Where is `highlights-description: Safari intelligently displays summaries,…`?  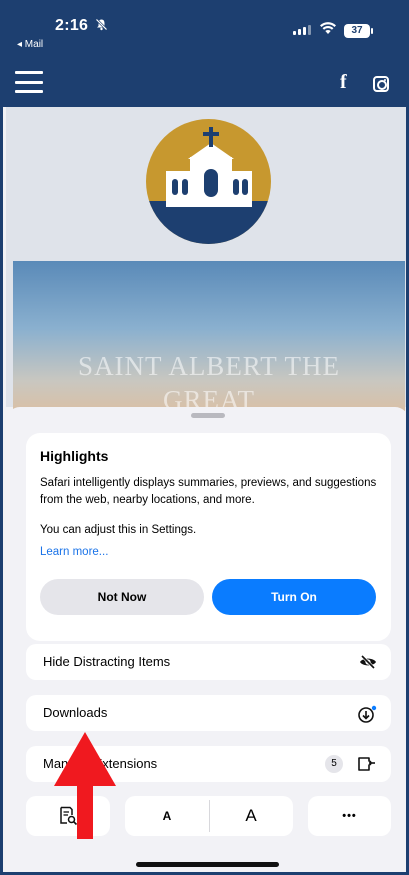
highlights-description: Safari intelligently displays summaries,… is located at coordinates (208, 491).